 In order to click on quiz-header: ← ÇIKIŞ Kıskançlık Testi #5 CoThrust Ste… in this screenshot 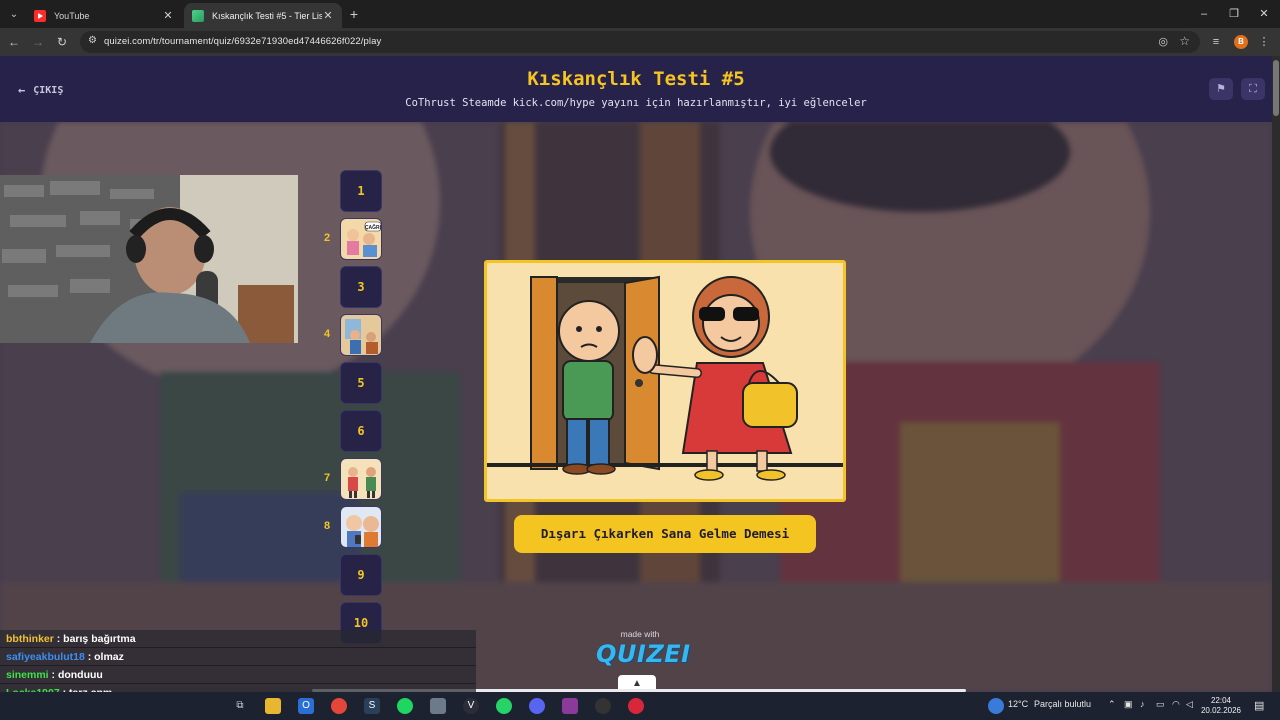, I will do `click(636, 89)`.